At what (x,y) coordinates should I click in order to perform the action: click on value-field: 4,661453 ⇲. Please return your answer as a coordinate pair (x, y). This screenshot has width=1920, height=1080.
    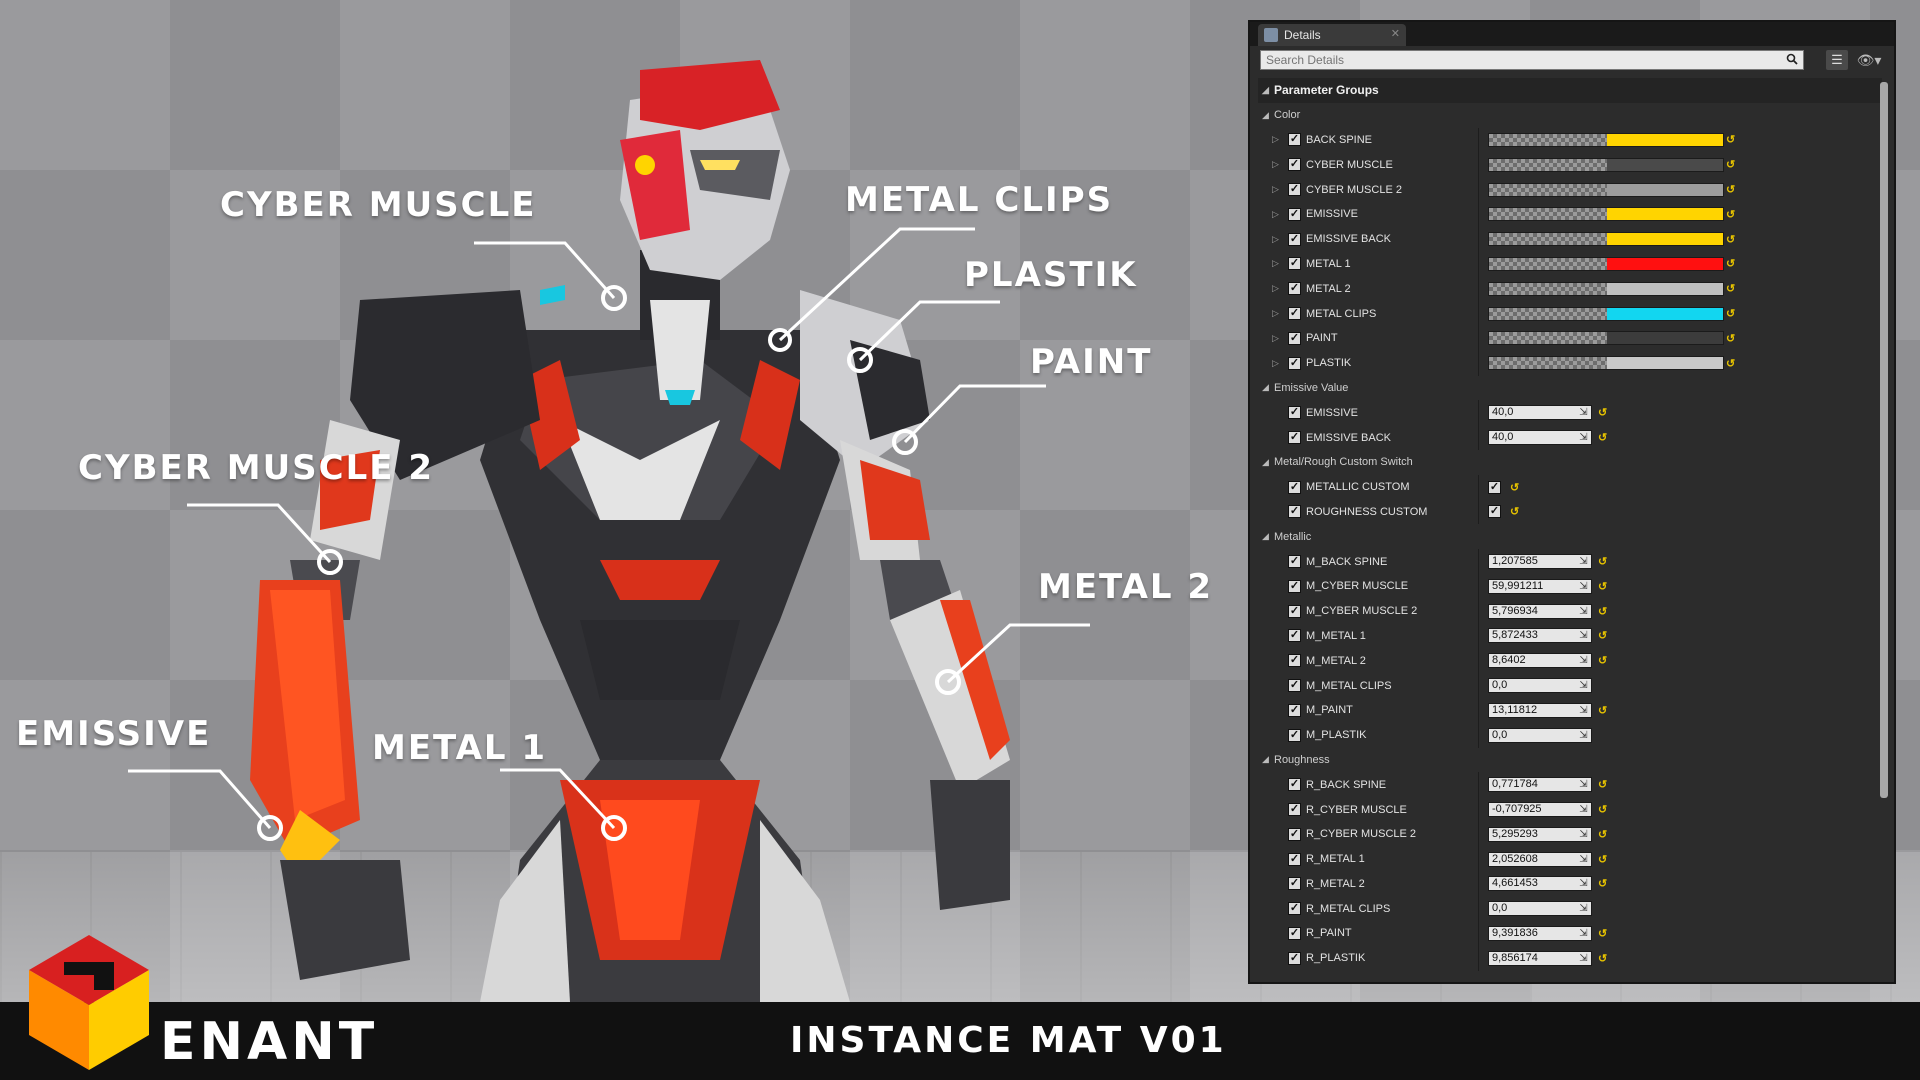
    Looking at the image, I should click on (1540, 884).